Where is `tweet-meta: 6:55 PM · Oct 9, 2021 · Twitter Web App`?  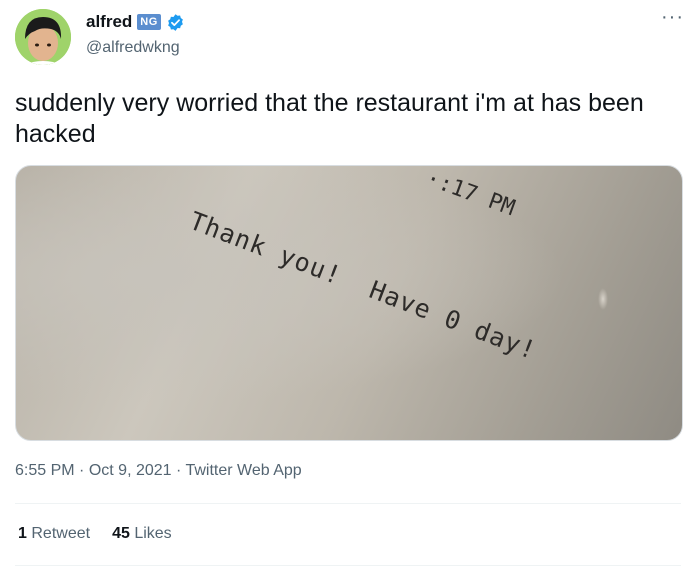
tweet-meta: 6:55 PM · Oct 9, 2021 · Twitter Web App is located at coordinates (158, 471).